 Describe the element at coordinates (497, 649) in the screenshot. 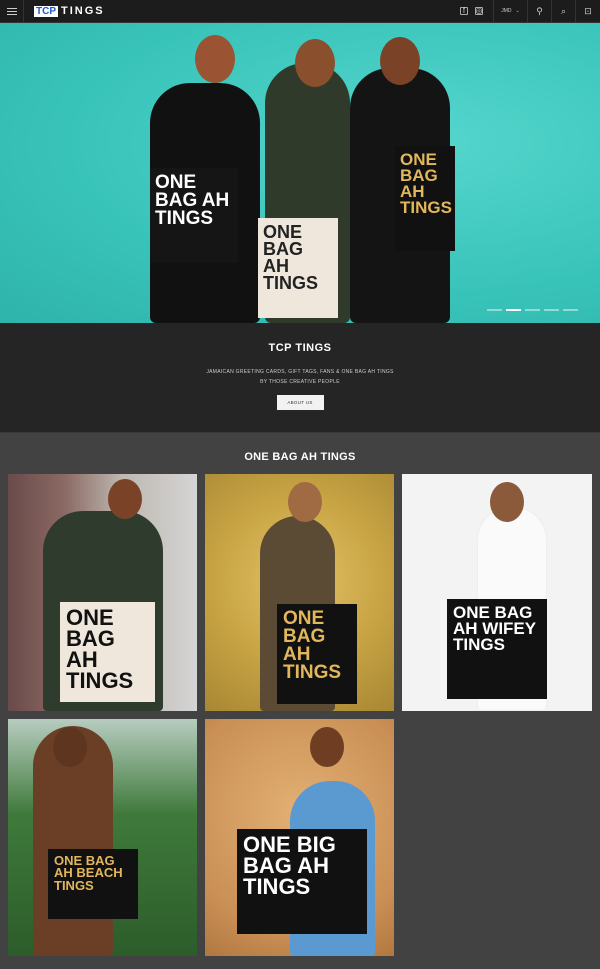

I see `product-bag: ONE BAG AH WIFEY TINGS` at that location.